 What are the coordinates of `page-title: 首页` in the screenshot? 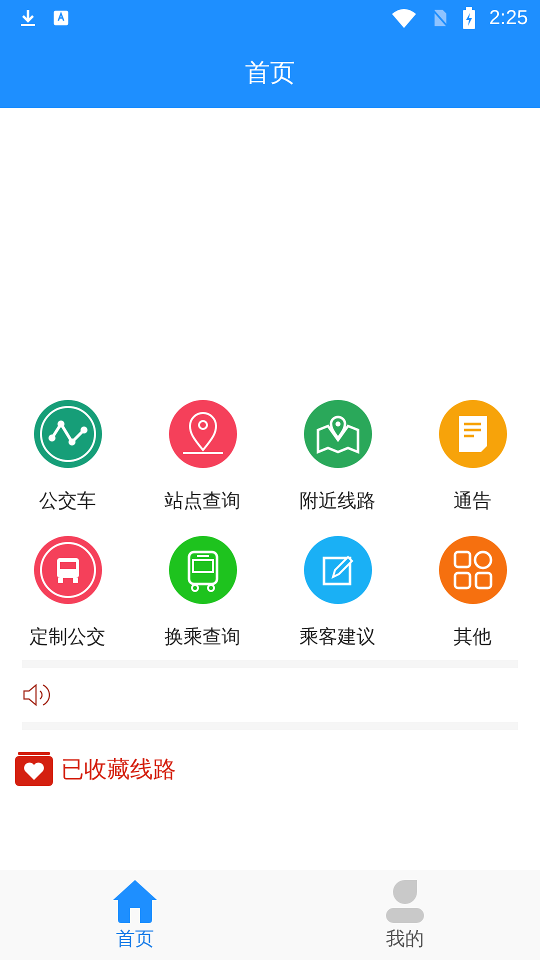 It's located at (270, 72).